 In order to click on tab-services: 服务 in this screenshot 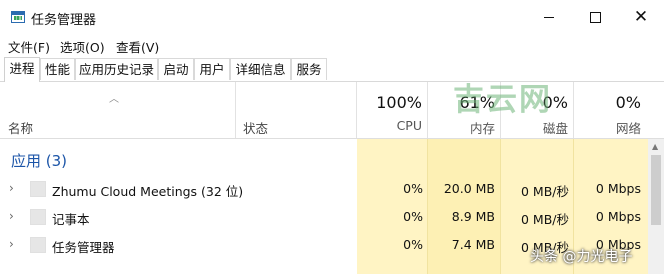, I will do `click(309, 69)`.